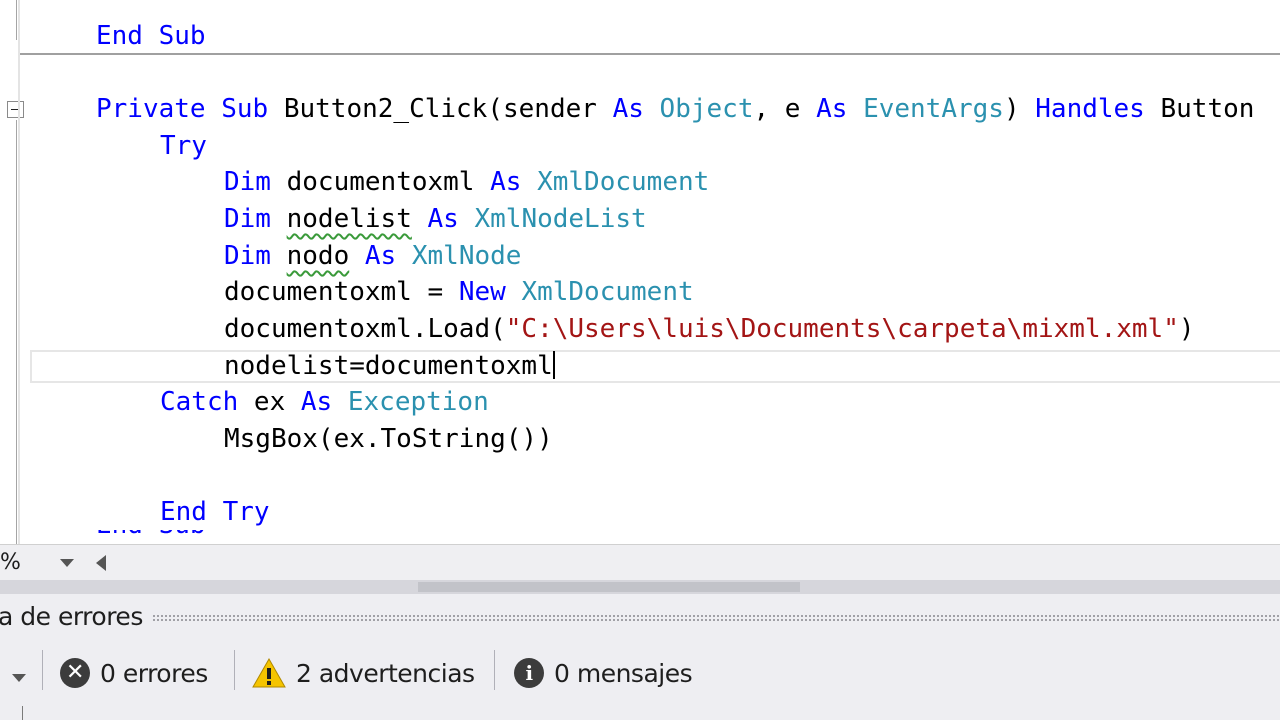  Describe the element at coordinates (1207, 109) in the screenshot. I see `code-token: Button` at that location.